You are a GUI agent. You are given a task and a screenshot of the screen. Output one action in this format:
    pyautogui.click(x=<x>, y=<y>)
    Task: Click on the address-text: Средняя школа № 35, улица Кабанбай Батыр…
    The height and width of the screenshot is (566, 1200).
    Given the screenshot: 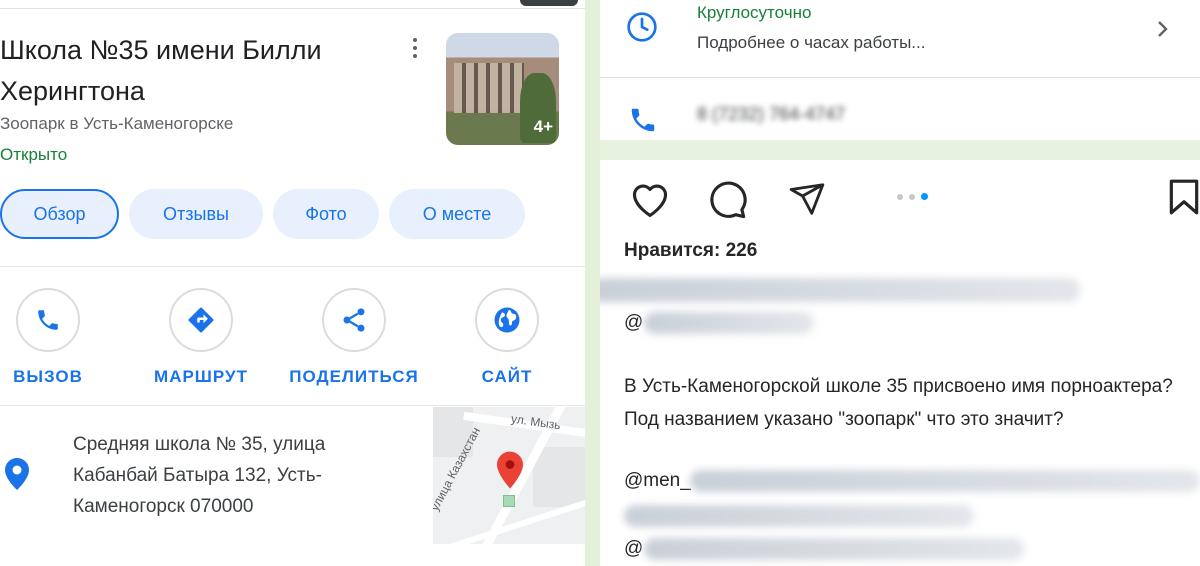 What is the action you would take?
    pyautogui.click(x=243, y=475)
    